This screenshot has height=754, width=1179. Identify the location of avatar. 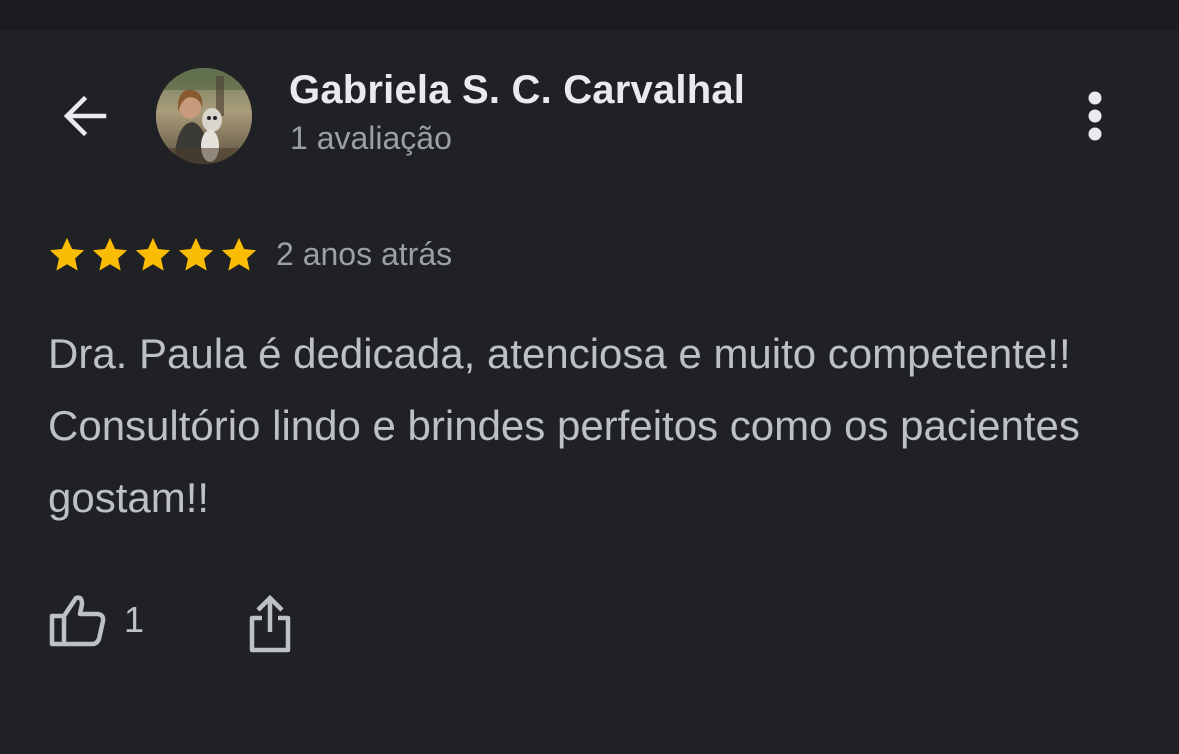
(204, 116).